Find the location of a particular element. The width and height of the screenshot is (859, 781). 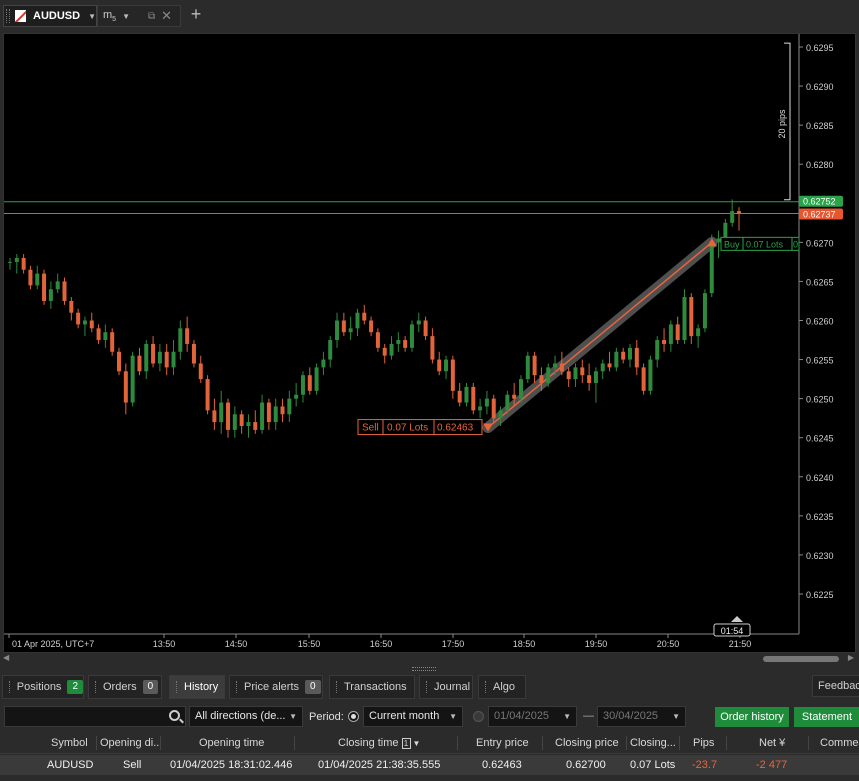

search-input is located at coordinates (95, 716).